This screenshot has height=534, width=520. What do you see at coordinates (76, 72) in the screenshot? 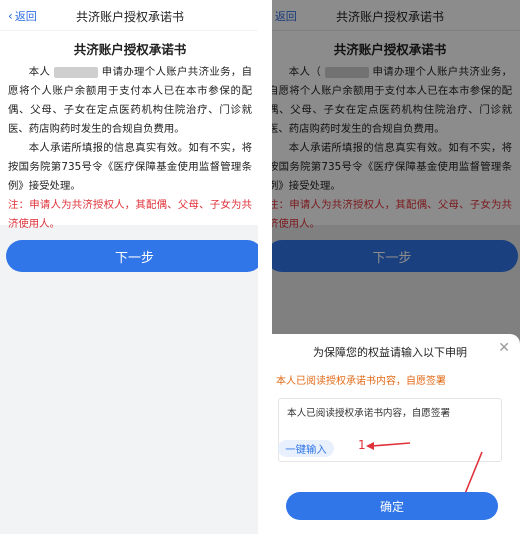
I see `masked-name` at bounding box center [76, 72].